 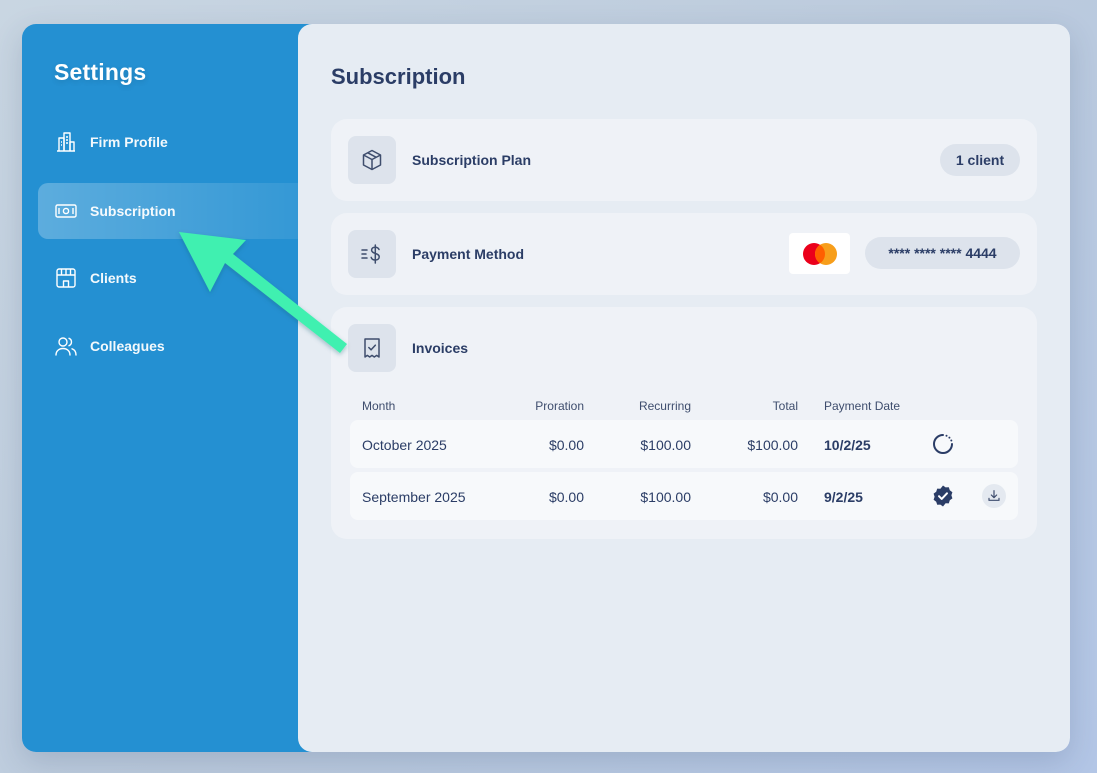 What do you see at coordinates (66, 278) in the screenshot?
I see `storefront-icon` at bounding box center [66, 278].